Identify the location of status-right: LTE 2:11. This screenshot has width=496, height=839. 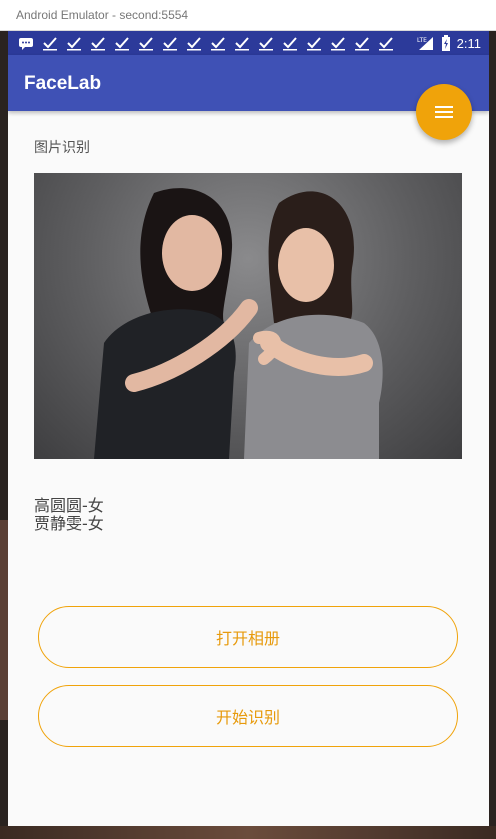
(449, 43).